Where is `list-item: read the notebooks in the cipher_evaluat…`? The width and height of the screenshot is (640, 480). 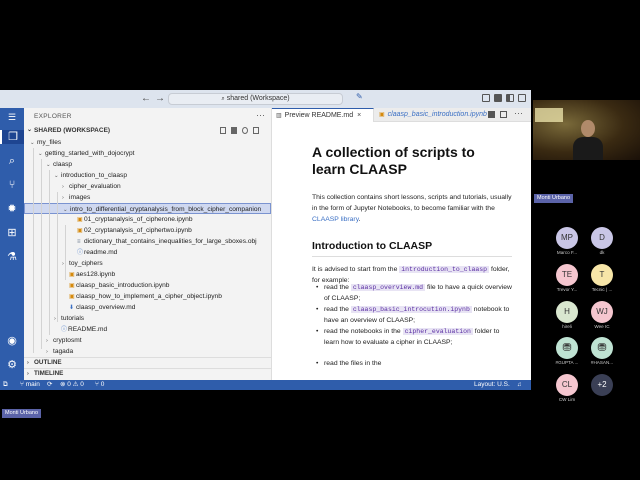
list-item: read the notebooks in the cipher_evaluat… is located at coordinates (415, 337).